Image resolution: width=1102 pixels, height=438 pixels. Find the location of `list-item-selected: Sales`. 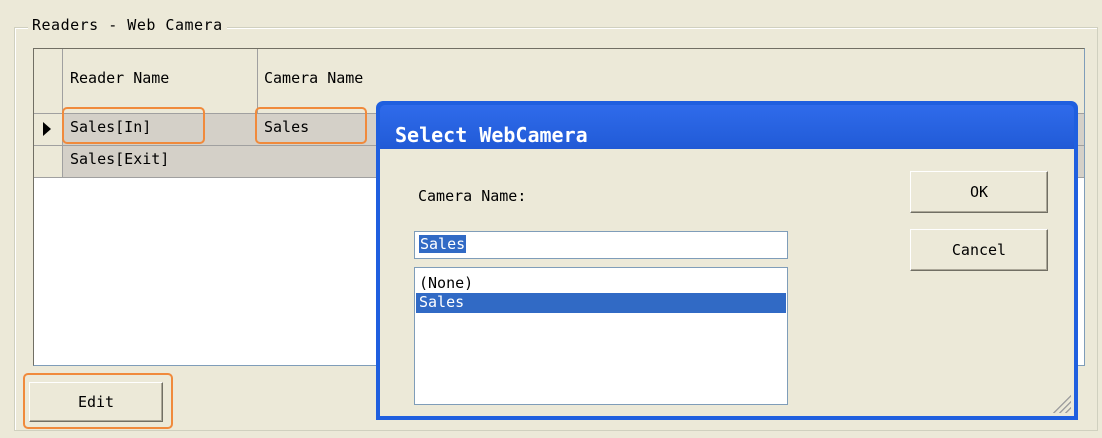

list-item-selected: Sales is located at coordinates (601, 303).